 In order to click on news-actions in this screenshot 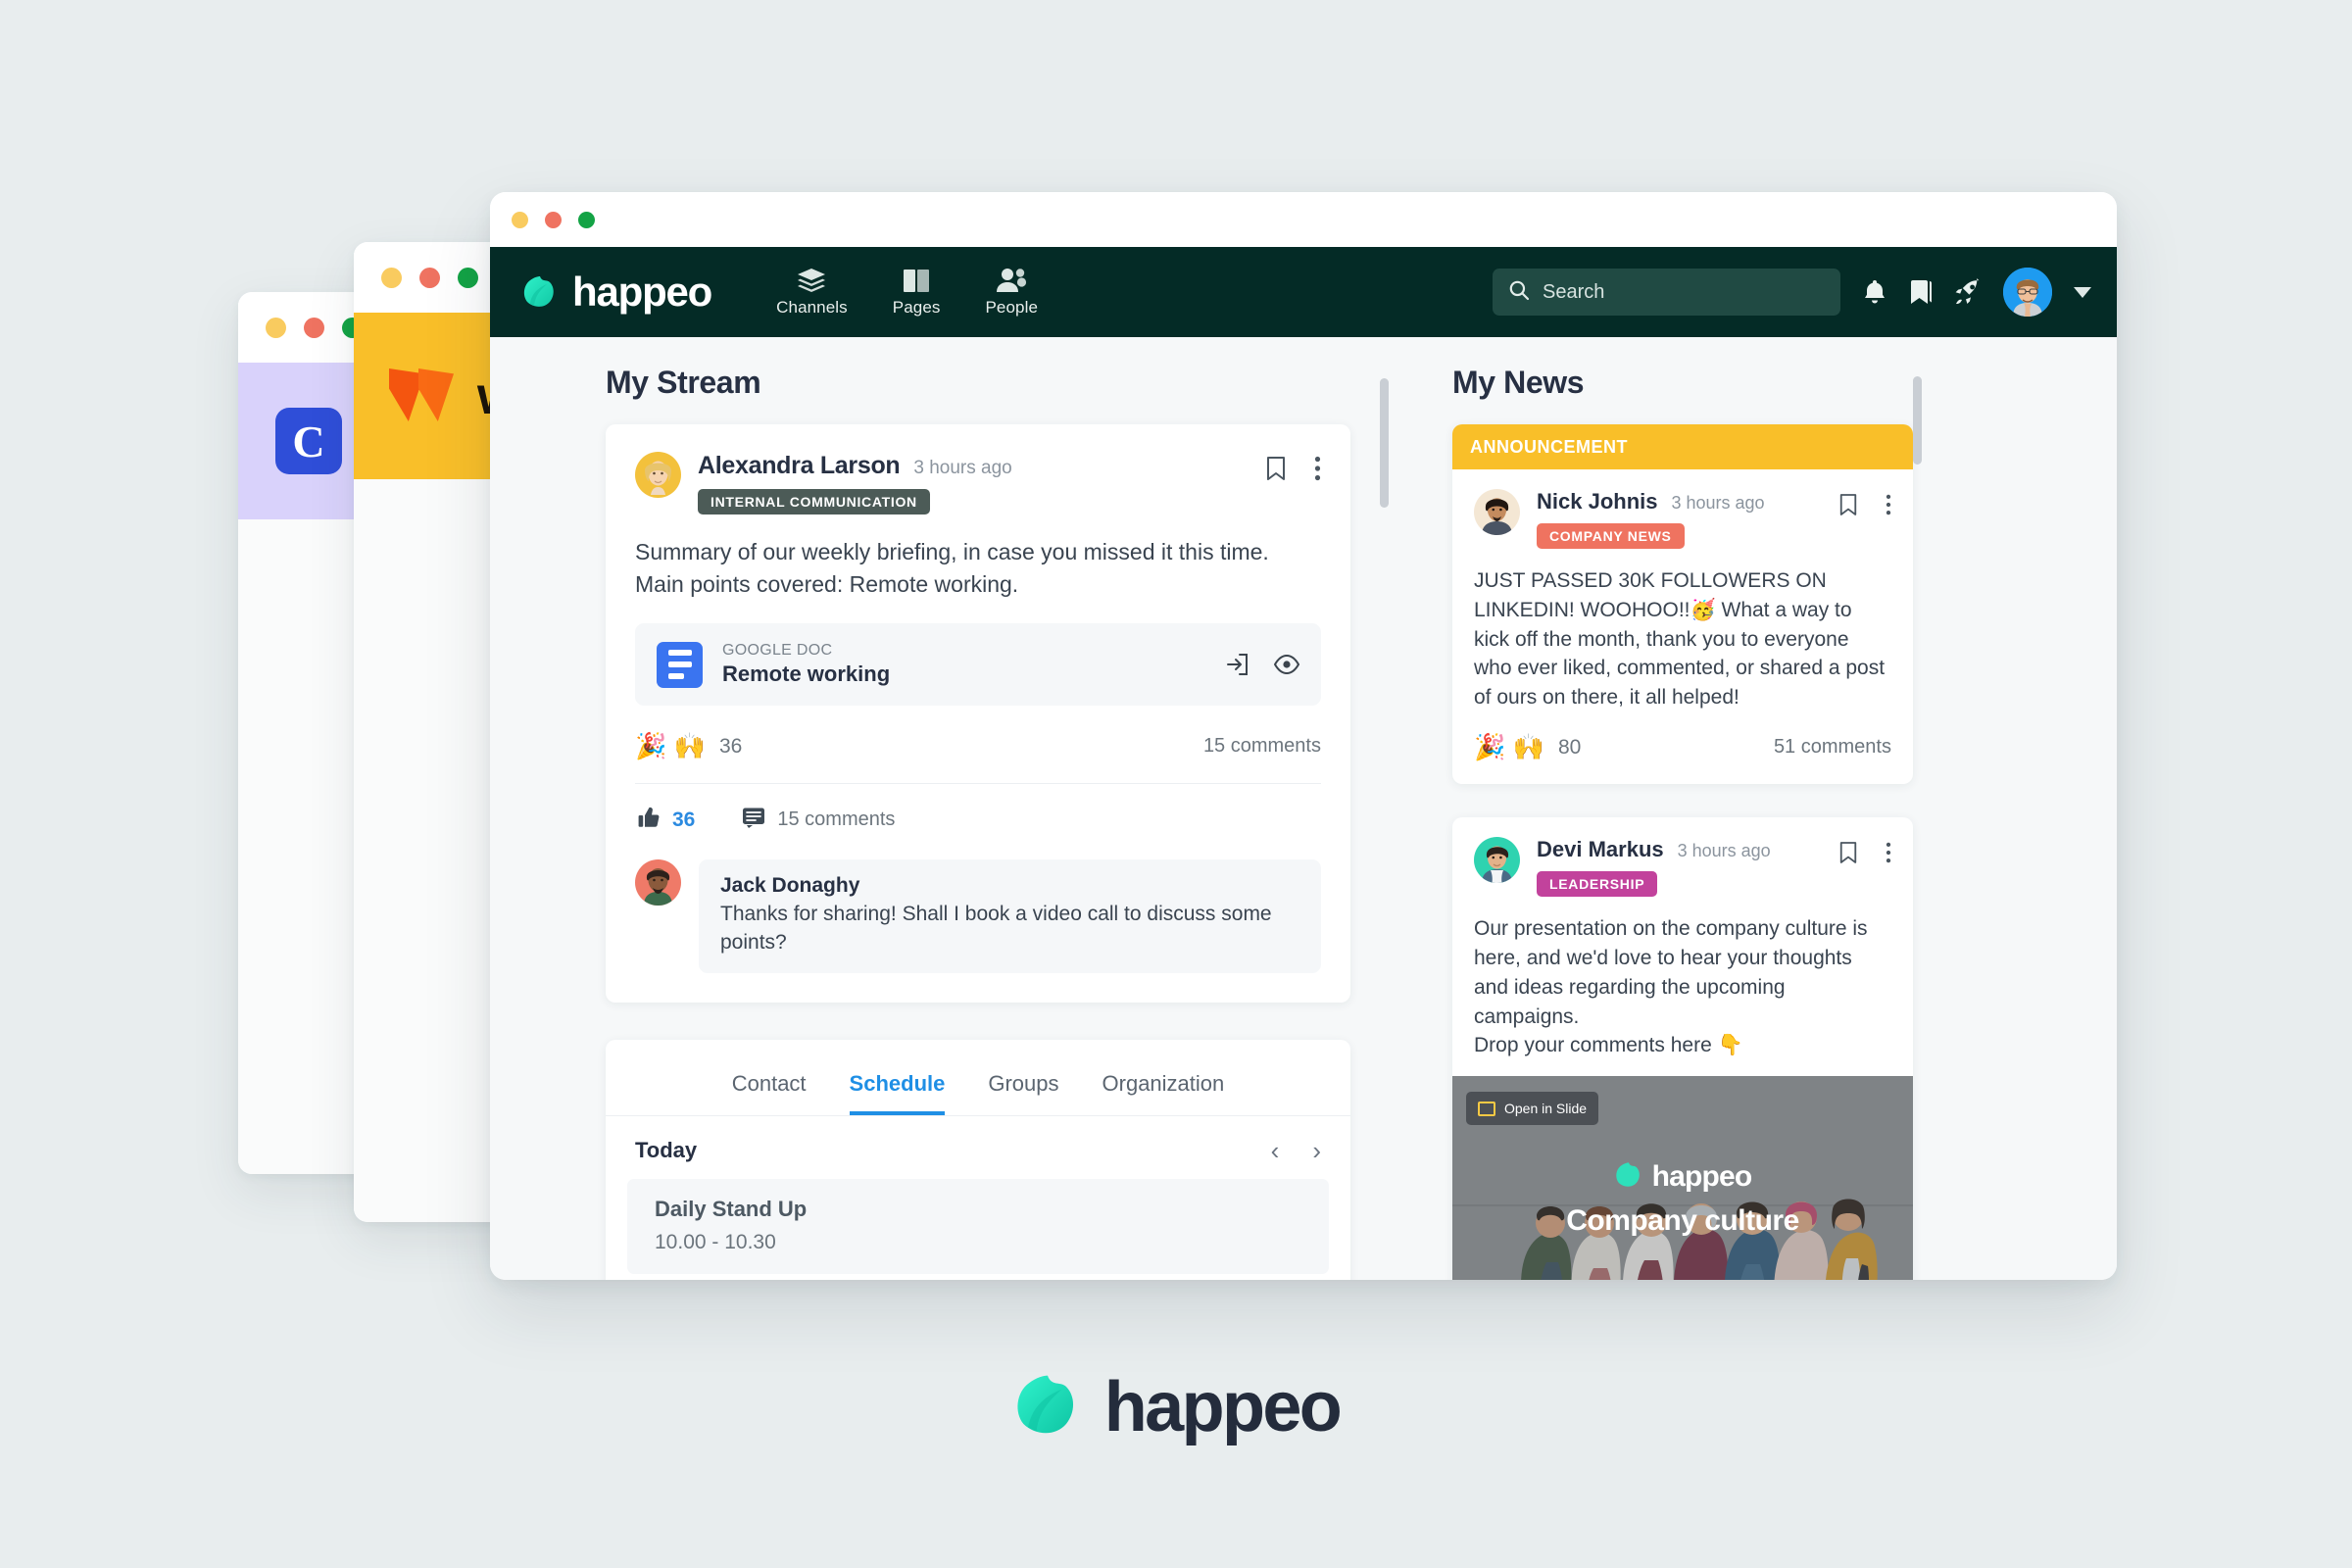, I will do `click(1864, 850)`.